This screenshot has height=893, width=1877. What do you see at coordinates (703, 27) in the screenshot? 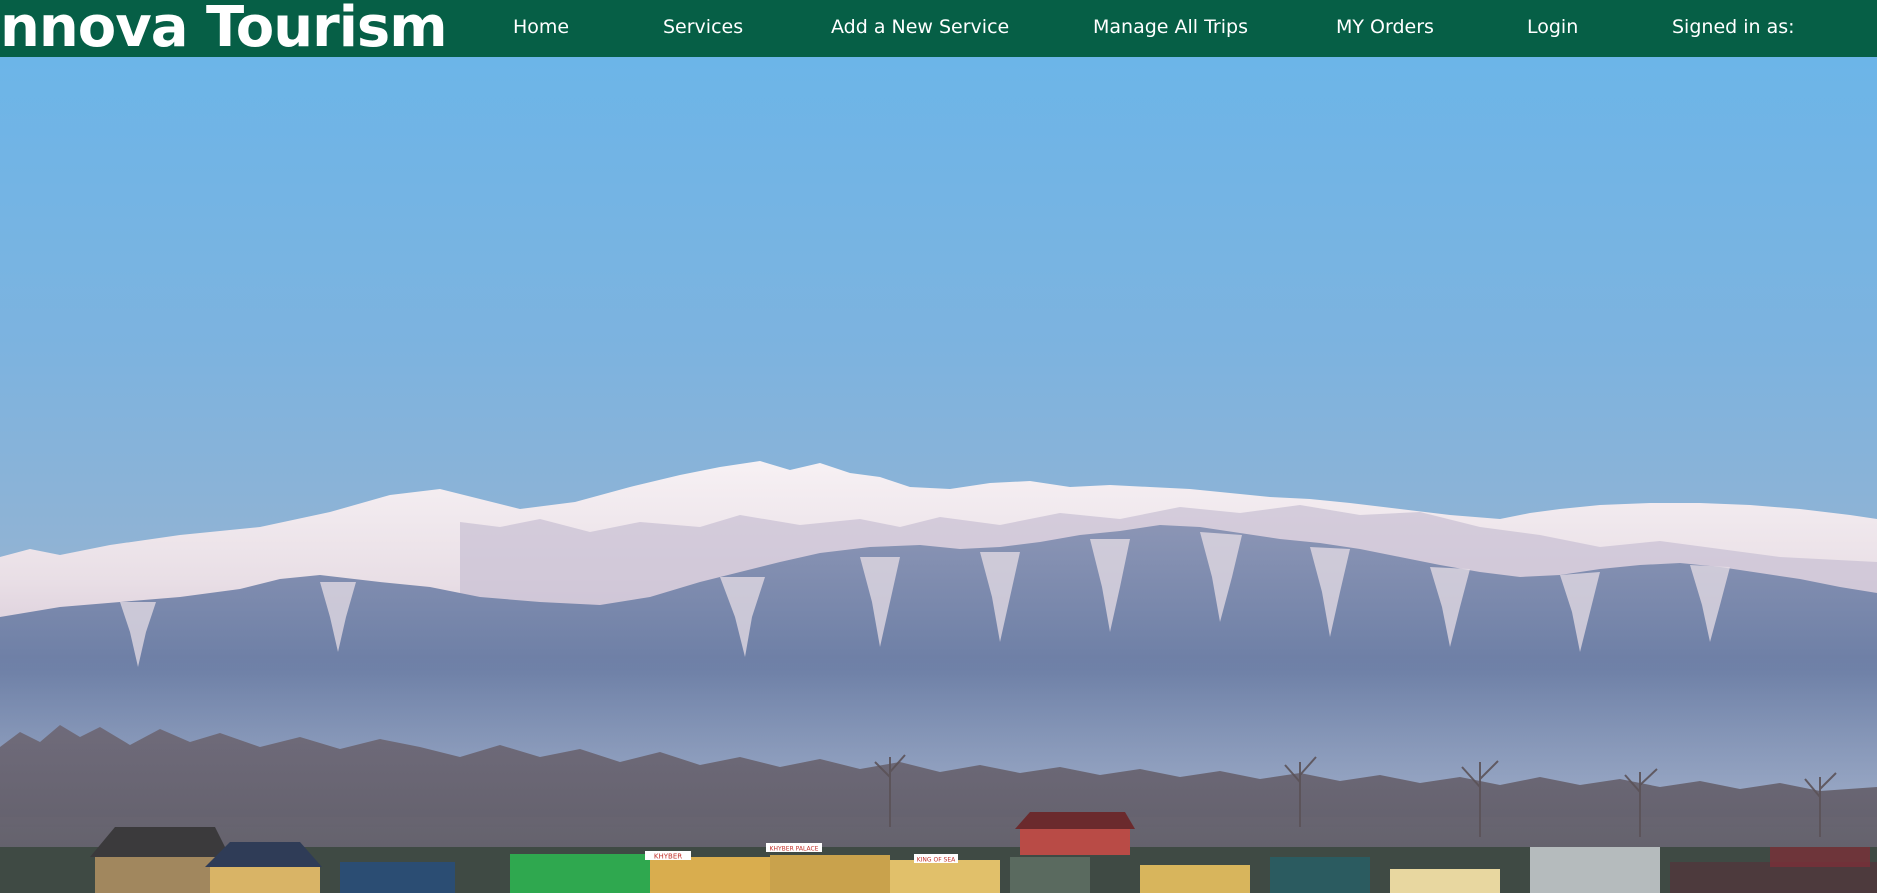
I see `nav-services-link: Services` at bounding box center [703, 27].